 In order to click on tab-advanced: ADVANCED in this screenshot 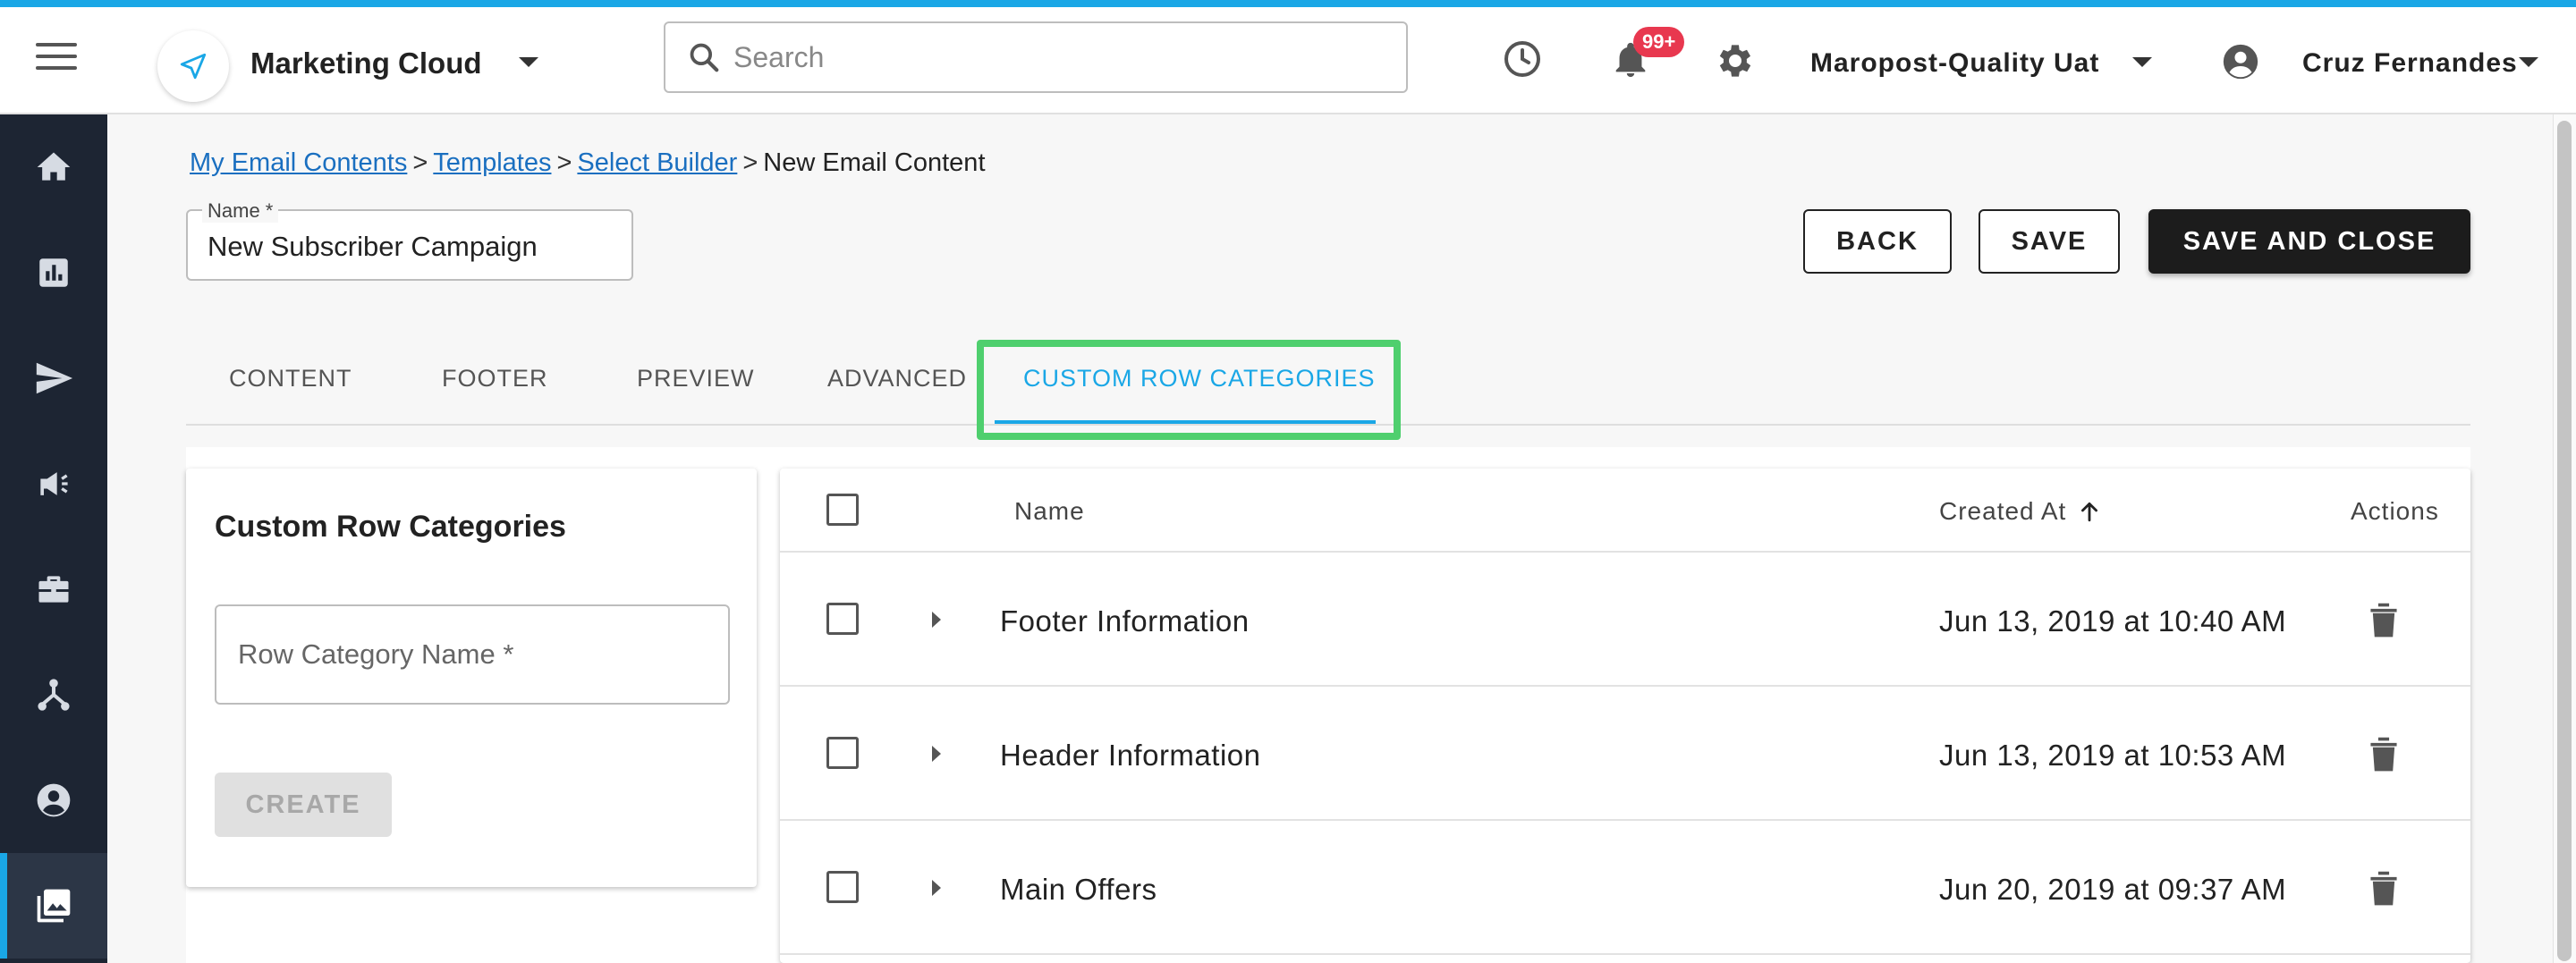, I will do `click(897, 379)`.